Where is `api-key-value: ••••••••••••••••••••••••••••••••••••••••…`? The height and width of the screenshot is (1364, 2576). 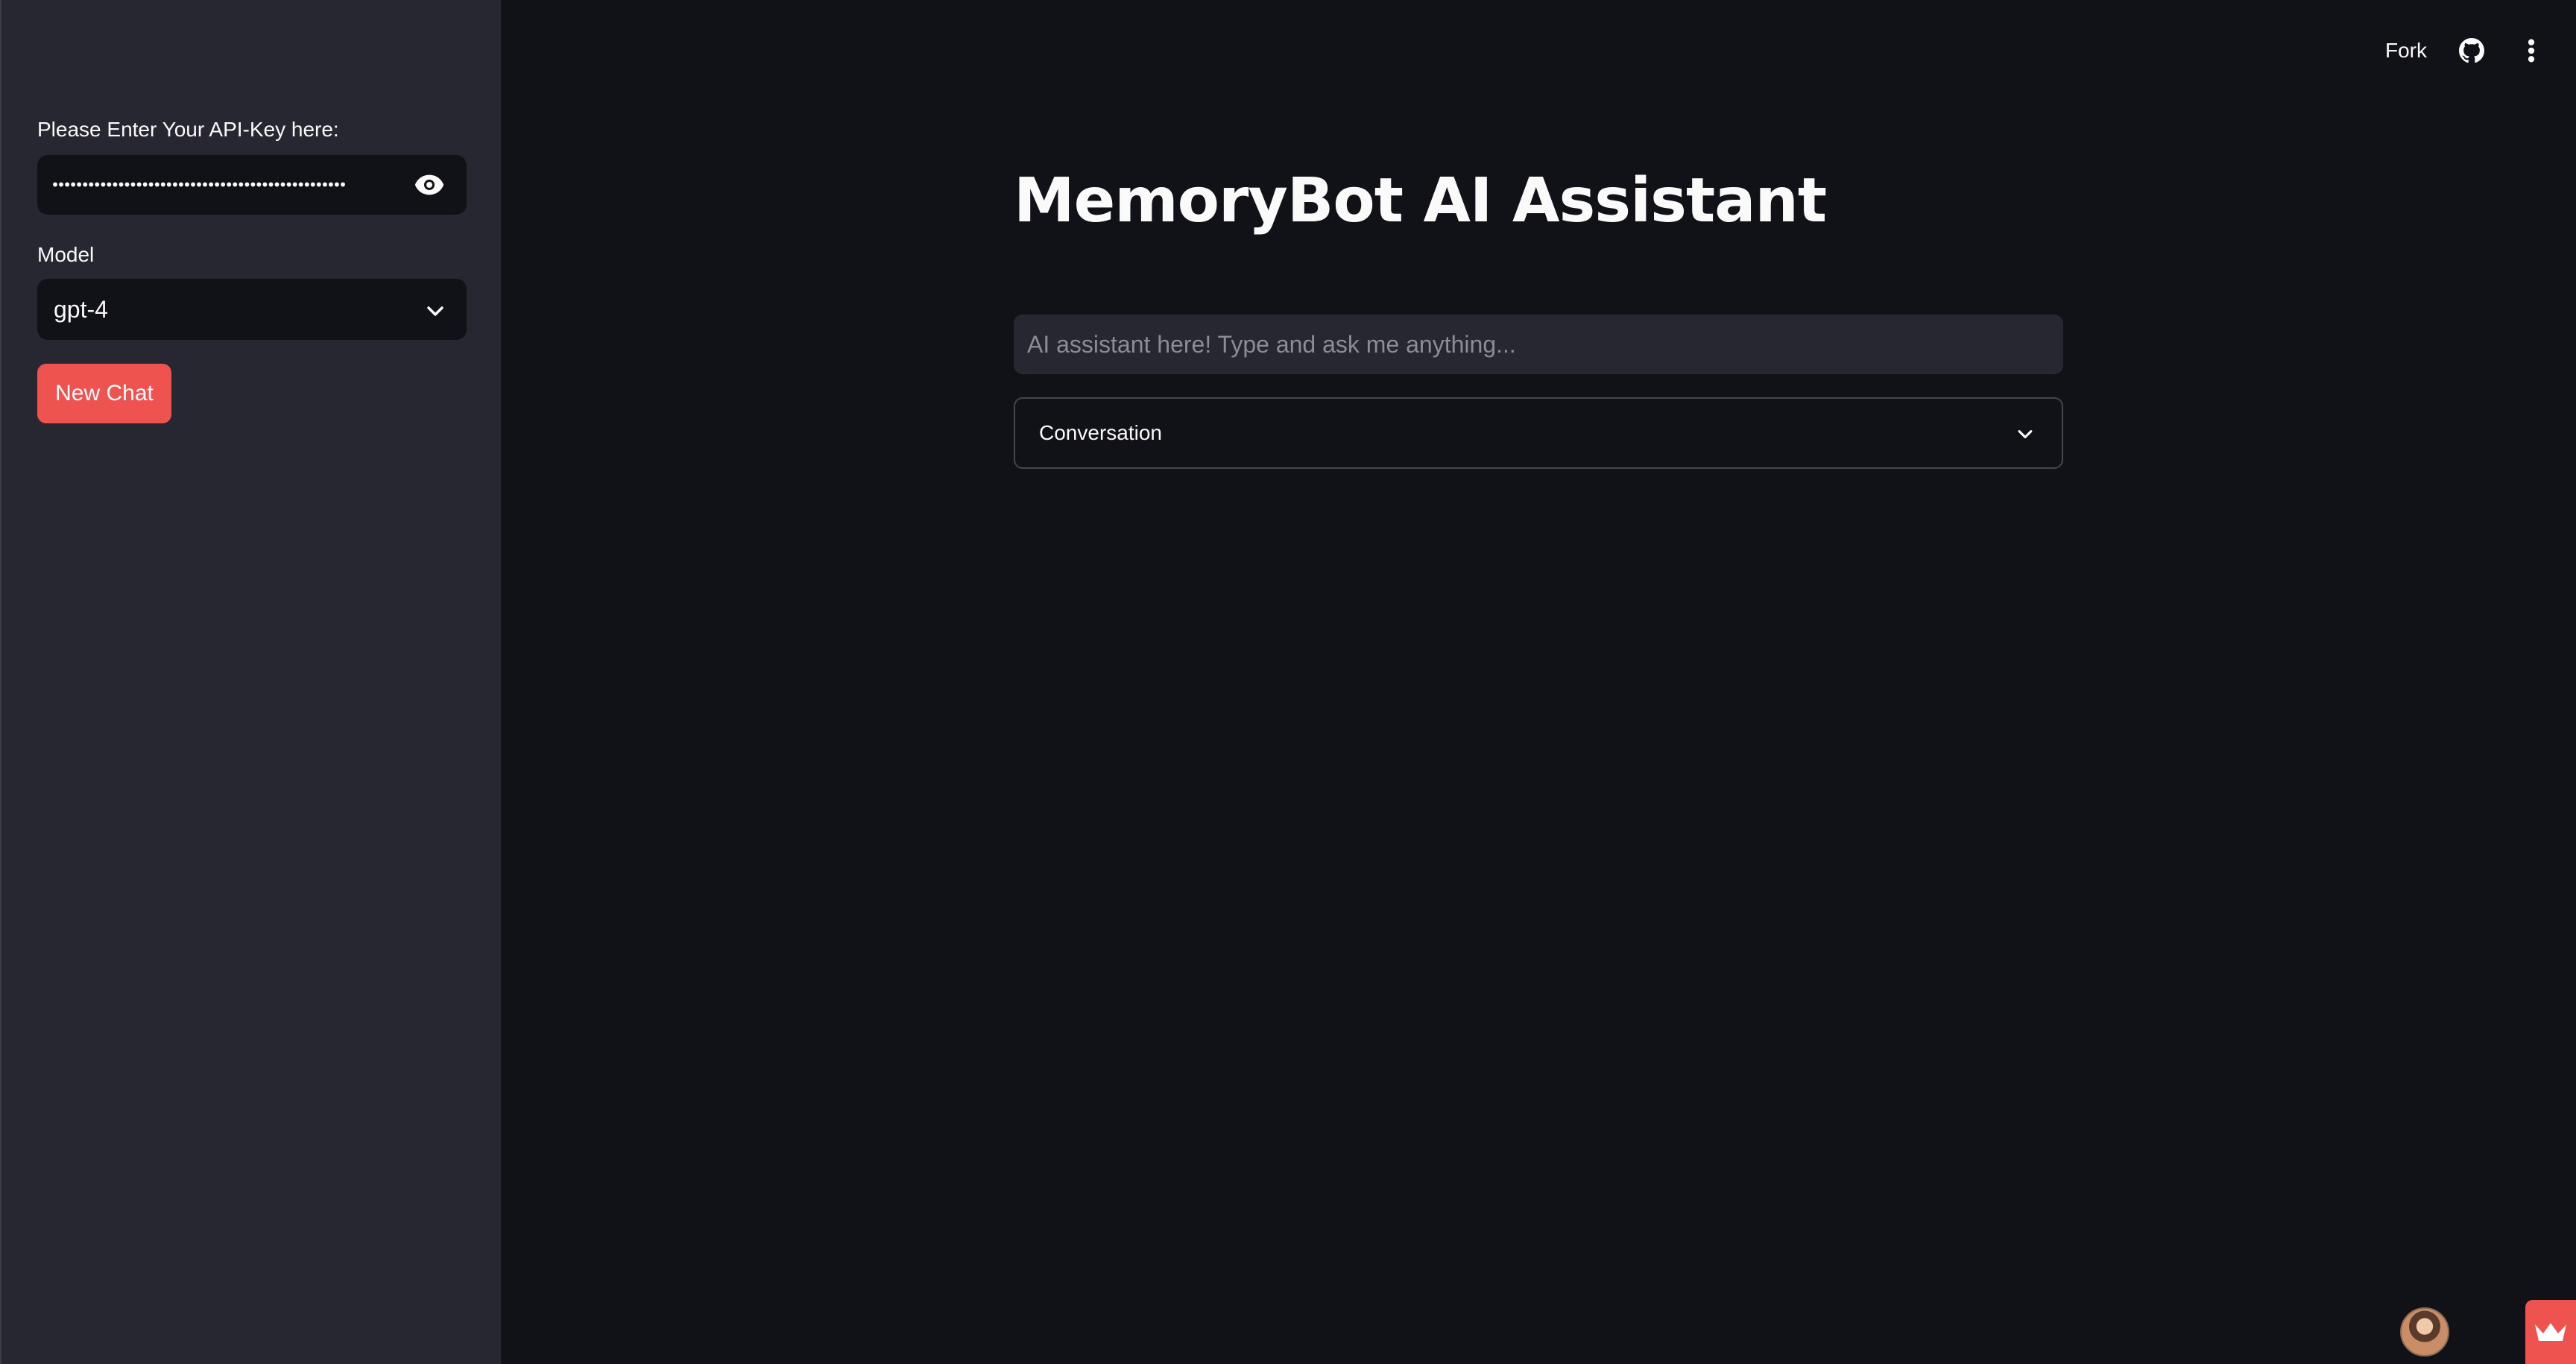
api-key-value: ••••••••••••••••••••••••••••••••••••••••… is located at coordinates (214, 185).